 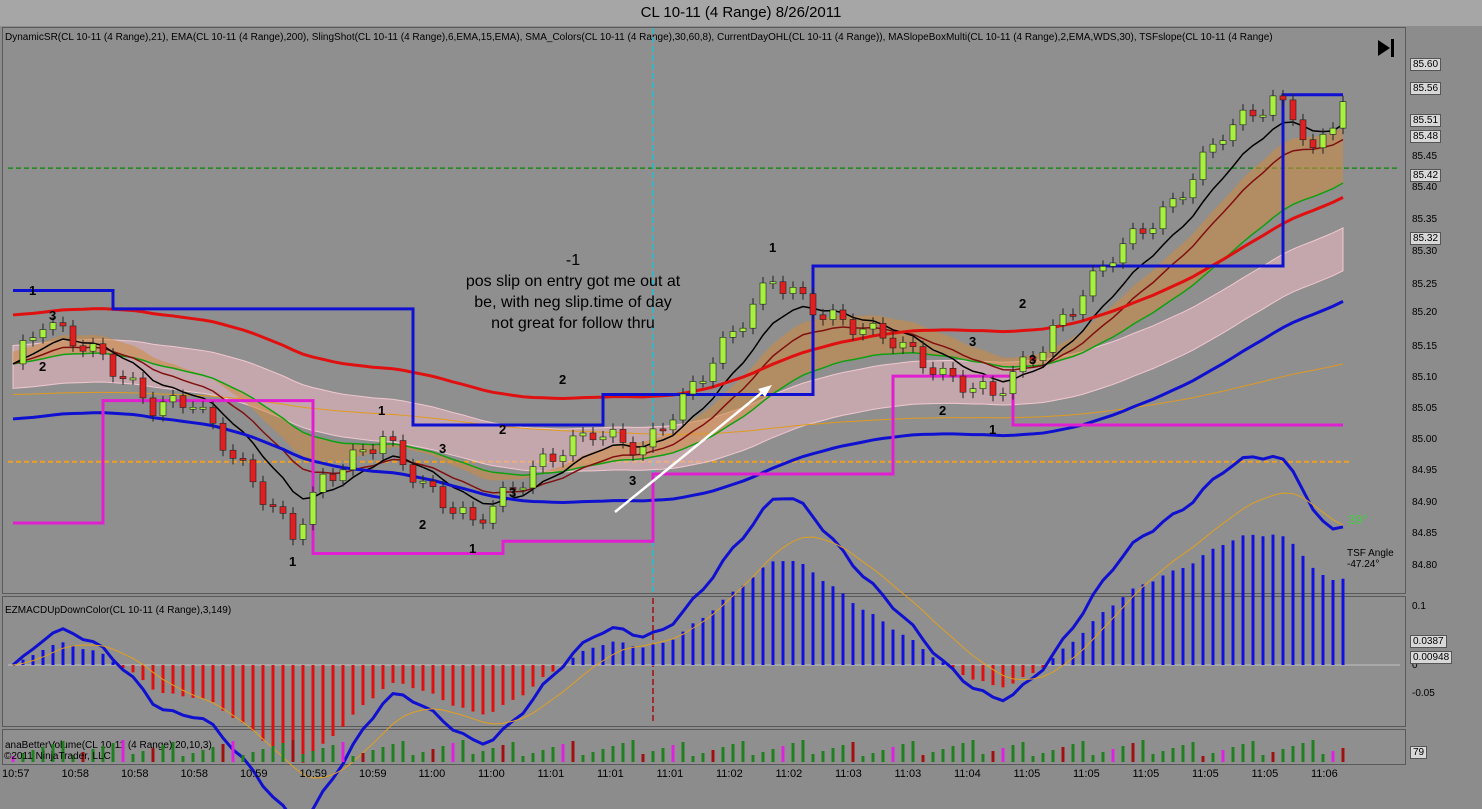 What do you see at coordinates (1423, 693) in the screenshot?
I see `macd-tick: -0.05` at bounding box center [1423, 693].